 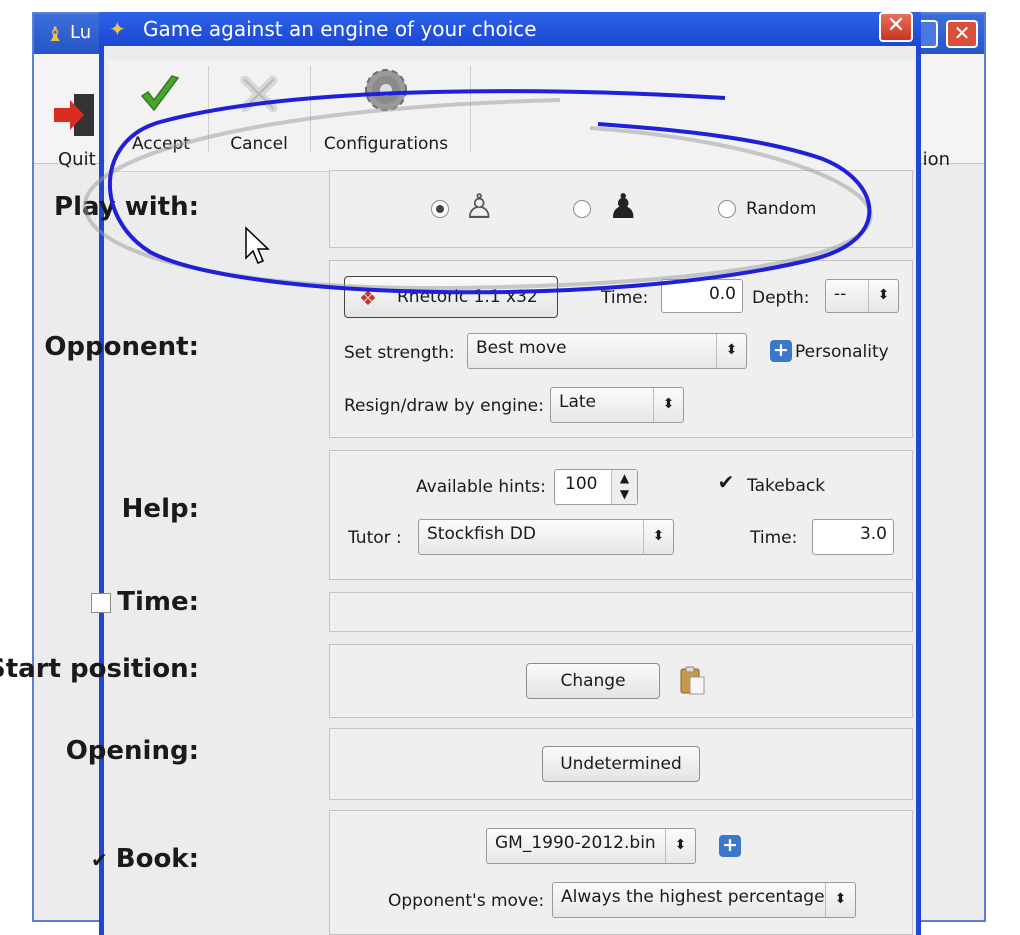 What do you see at coordinates (936, 159) in the screenshot?
I see `parent-toolbar-label: ion` at bounding box center [936, 159].